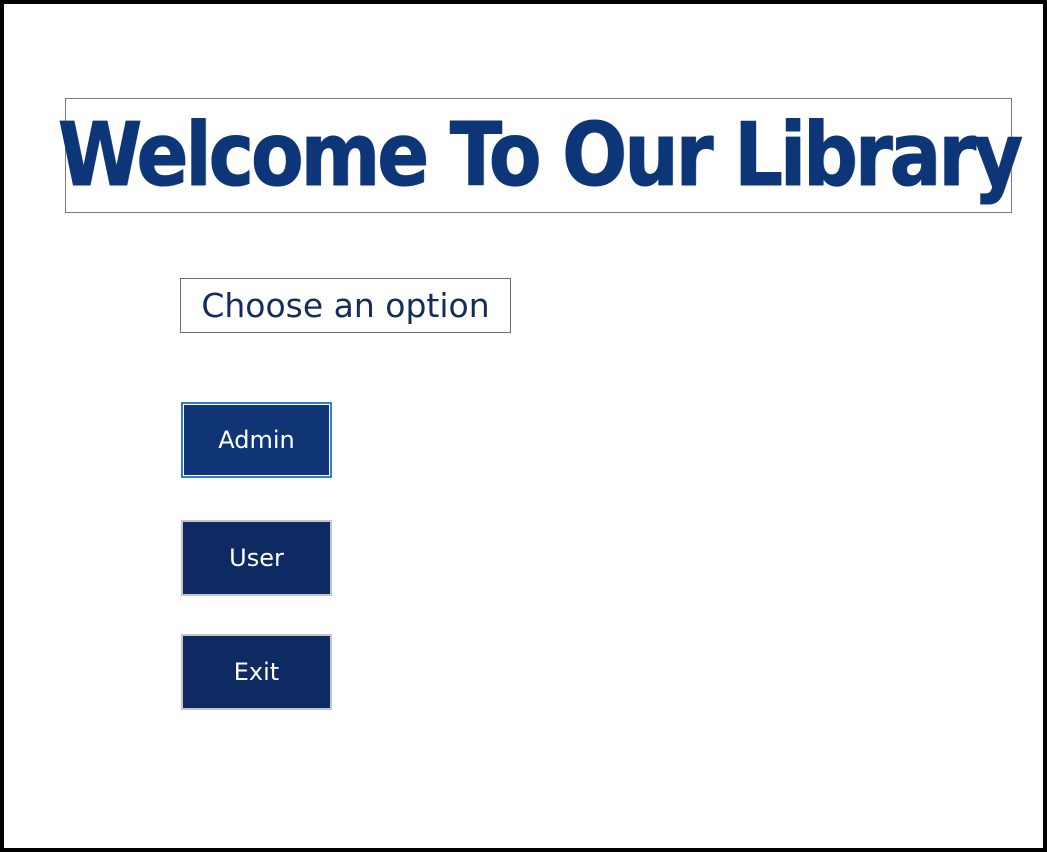 The width and height of the screenshot is (1047, 852). What do you see at coordinates (256, 672) in the screenshot?
I see `exit-button: Exit` at bounding box center [256, 672].